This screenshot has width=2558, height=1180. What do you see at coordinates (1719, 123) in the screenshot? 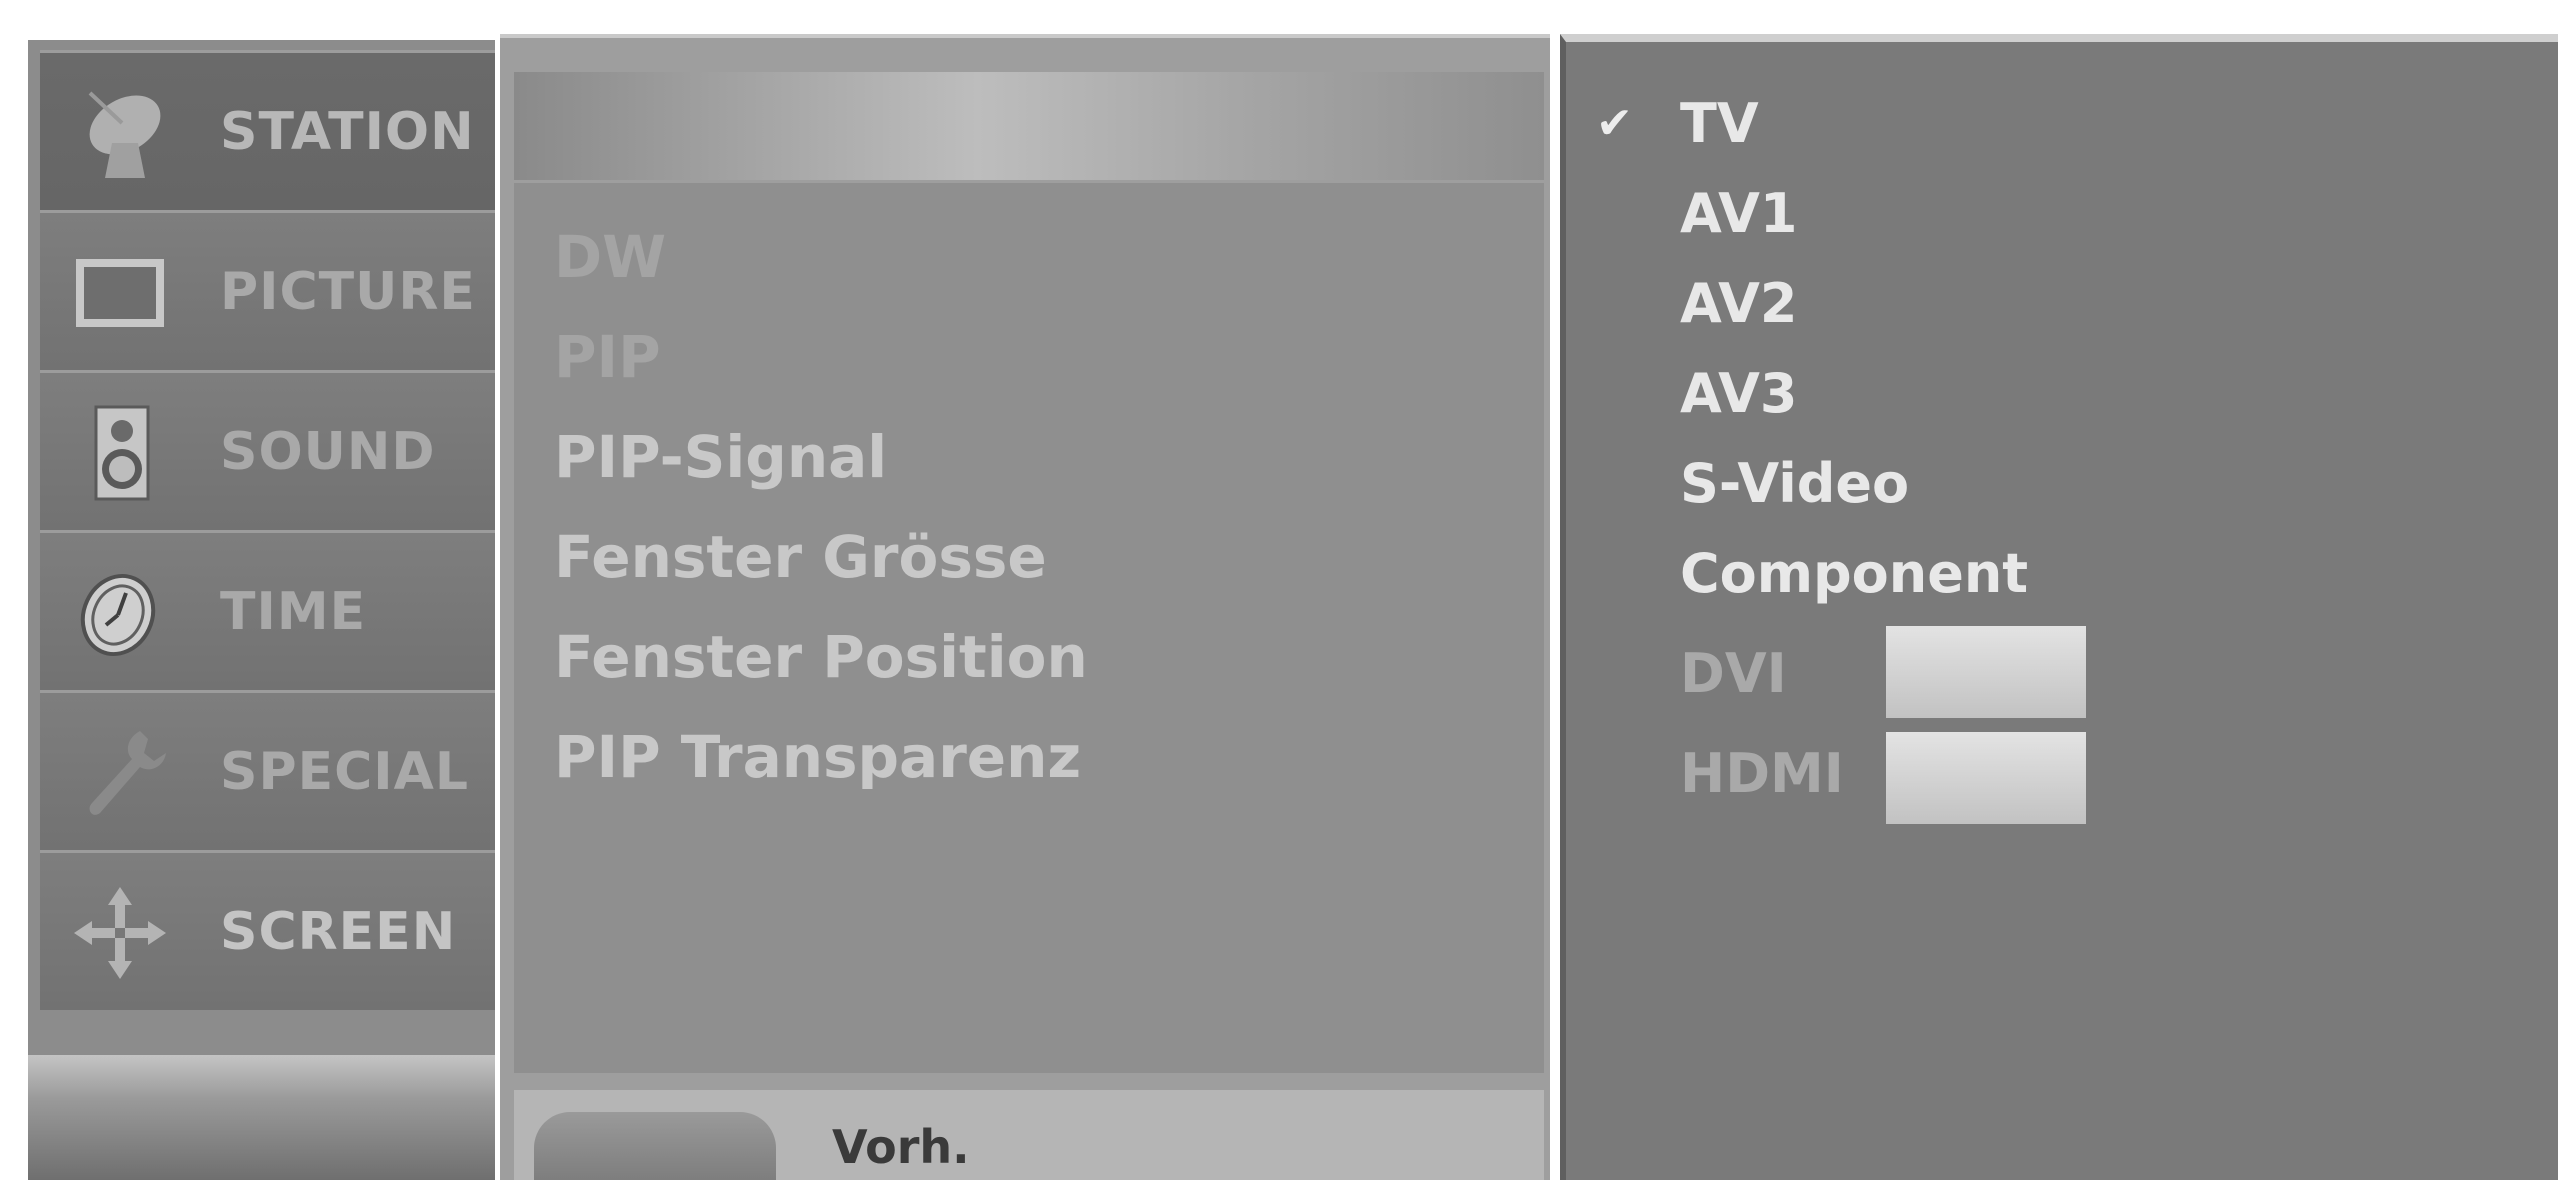
I see `source-option-tv: TV` at bounding box center [1719, 123].